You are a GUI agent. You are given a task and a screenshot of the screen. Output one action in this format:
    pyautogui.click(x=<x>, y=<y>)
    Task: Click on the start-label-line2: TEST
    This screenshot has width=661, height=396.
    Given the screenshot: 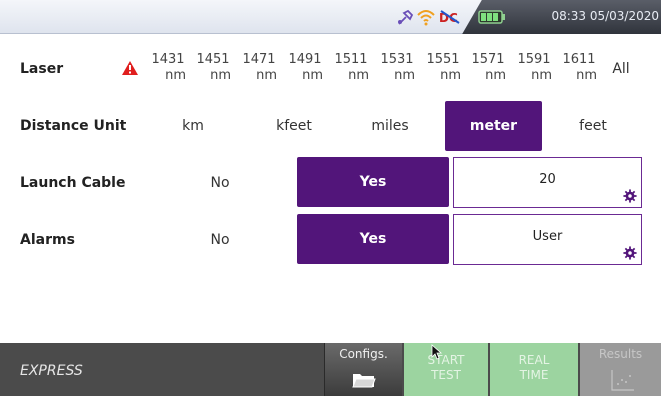 What is the action you would take?
    pyautogui.click(x=446, y=375)
    